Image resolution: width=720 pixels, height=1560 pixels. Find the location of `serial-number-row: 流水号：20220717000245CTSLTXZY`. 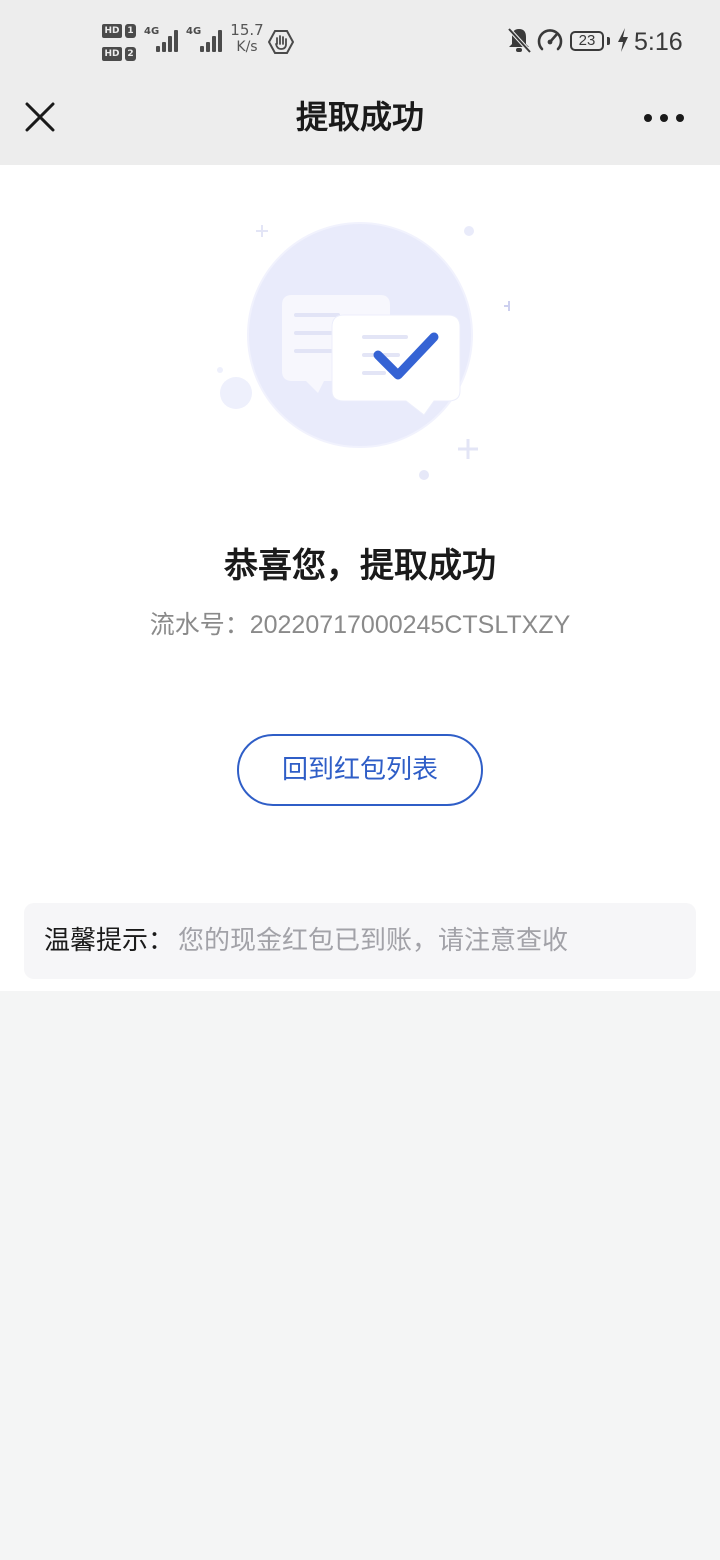

serial-number-row: 流水号：20220717000245CTSLTXZY is located at coordinates (360, 625).